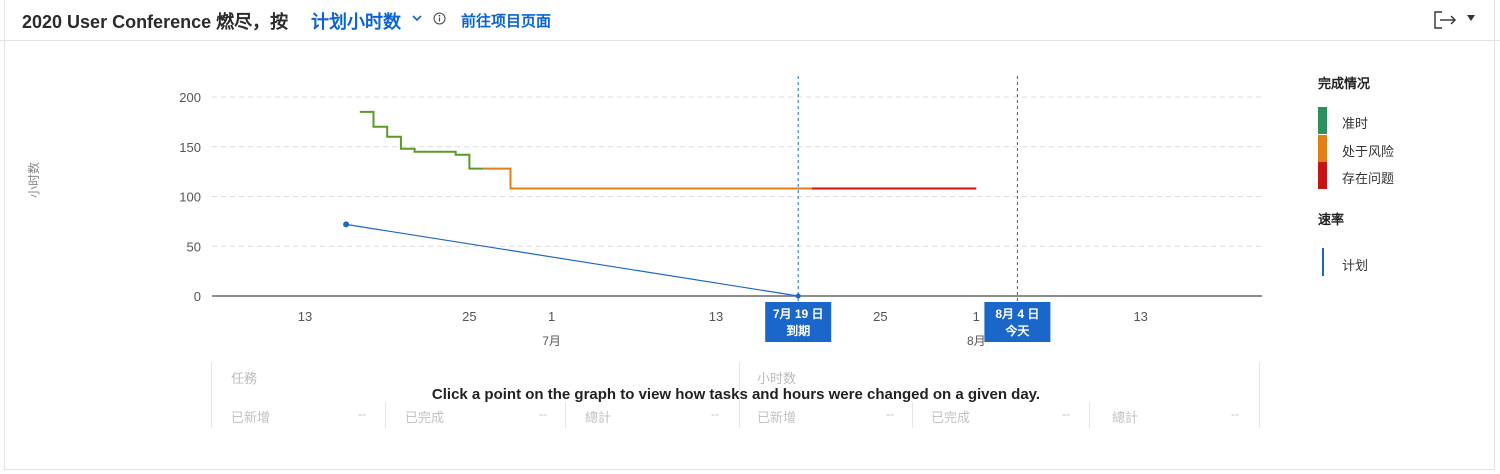  What do you see at coordinates (777, 417) in the screenshot?
I see `hours-added-label: 已新增` at bounding box center [777, 417].